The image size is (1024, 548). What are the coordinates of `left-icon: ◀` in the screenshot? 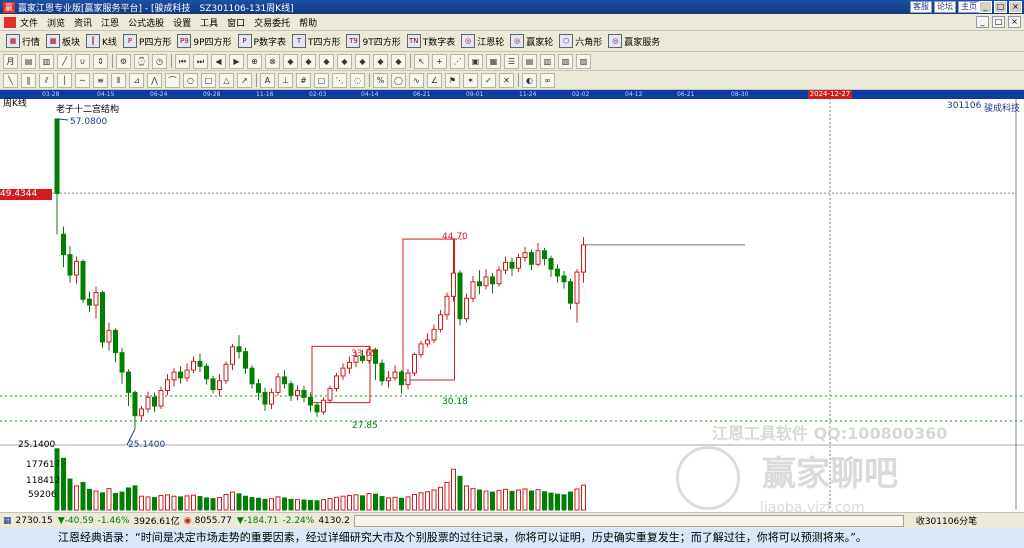 It's located at (218, 61).